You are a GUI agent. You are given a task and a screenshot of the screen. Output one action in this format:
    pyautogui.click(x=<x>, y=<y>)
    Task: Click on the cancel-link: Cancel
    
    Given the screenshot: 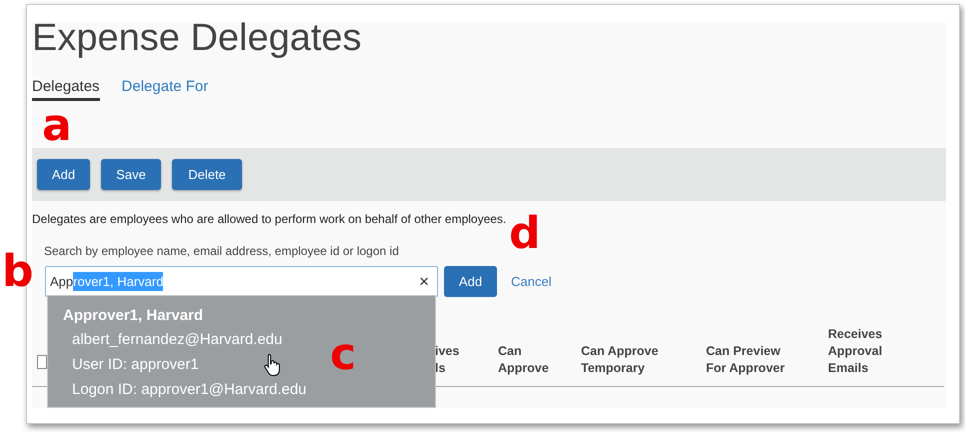 What is the action you would take?
    pyautogui.click(x=531, y=282)
    